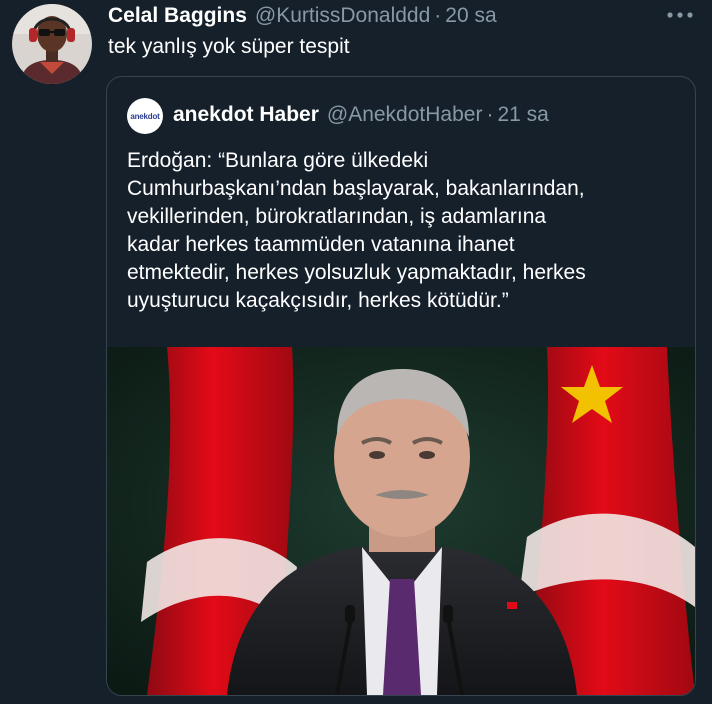  What do you see at coordinates (680, 15) in the screenshot?
I see `more-horizontal-icon` at bounding box center [680, 15].